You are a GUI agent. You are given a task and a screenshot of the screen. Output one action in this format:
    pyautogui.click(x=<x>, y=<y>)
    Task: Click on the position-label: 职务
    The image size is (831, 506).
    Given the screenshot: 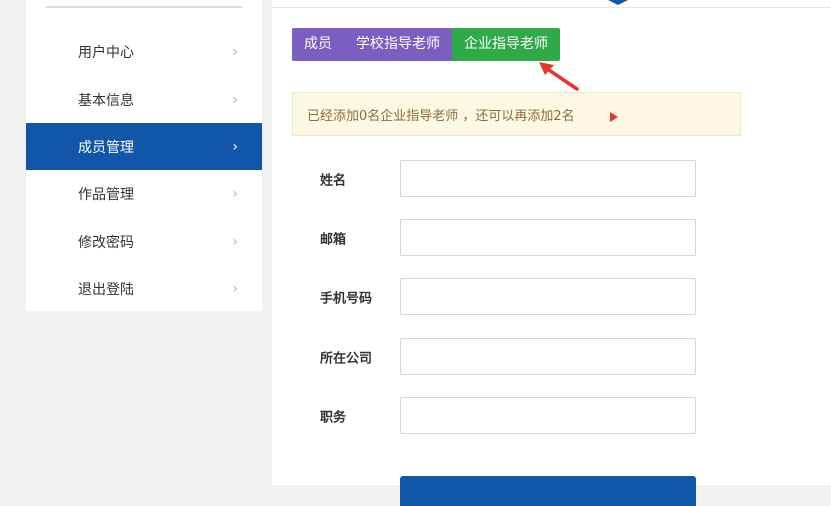 What is the action you would take?
    pyautogui.click(x=333, y=417)
    